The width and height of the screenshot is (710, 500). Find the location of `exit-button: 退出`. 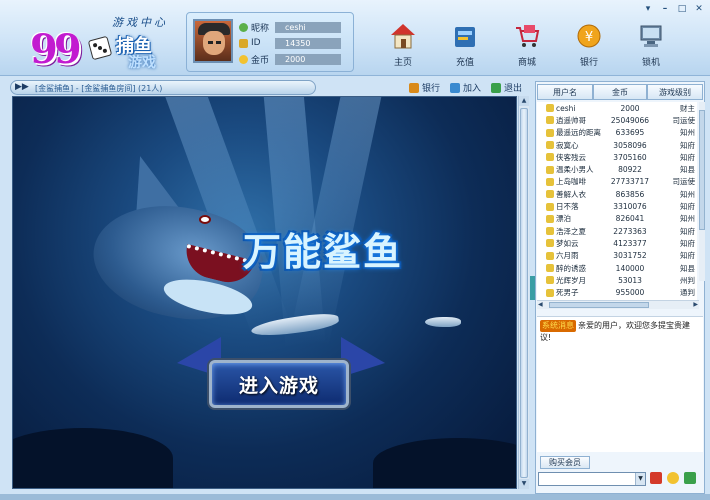

exit-button: 退出 is located at coordinates (506, 87).